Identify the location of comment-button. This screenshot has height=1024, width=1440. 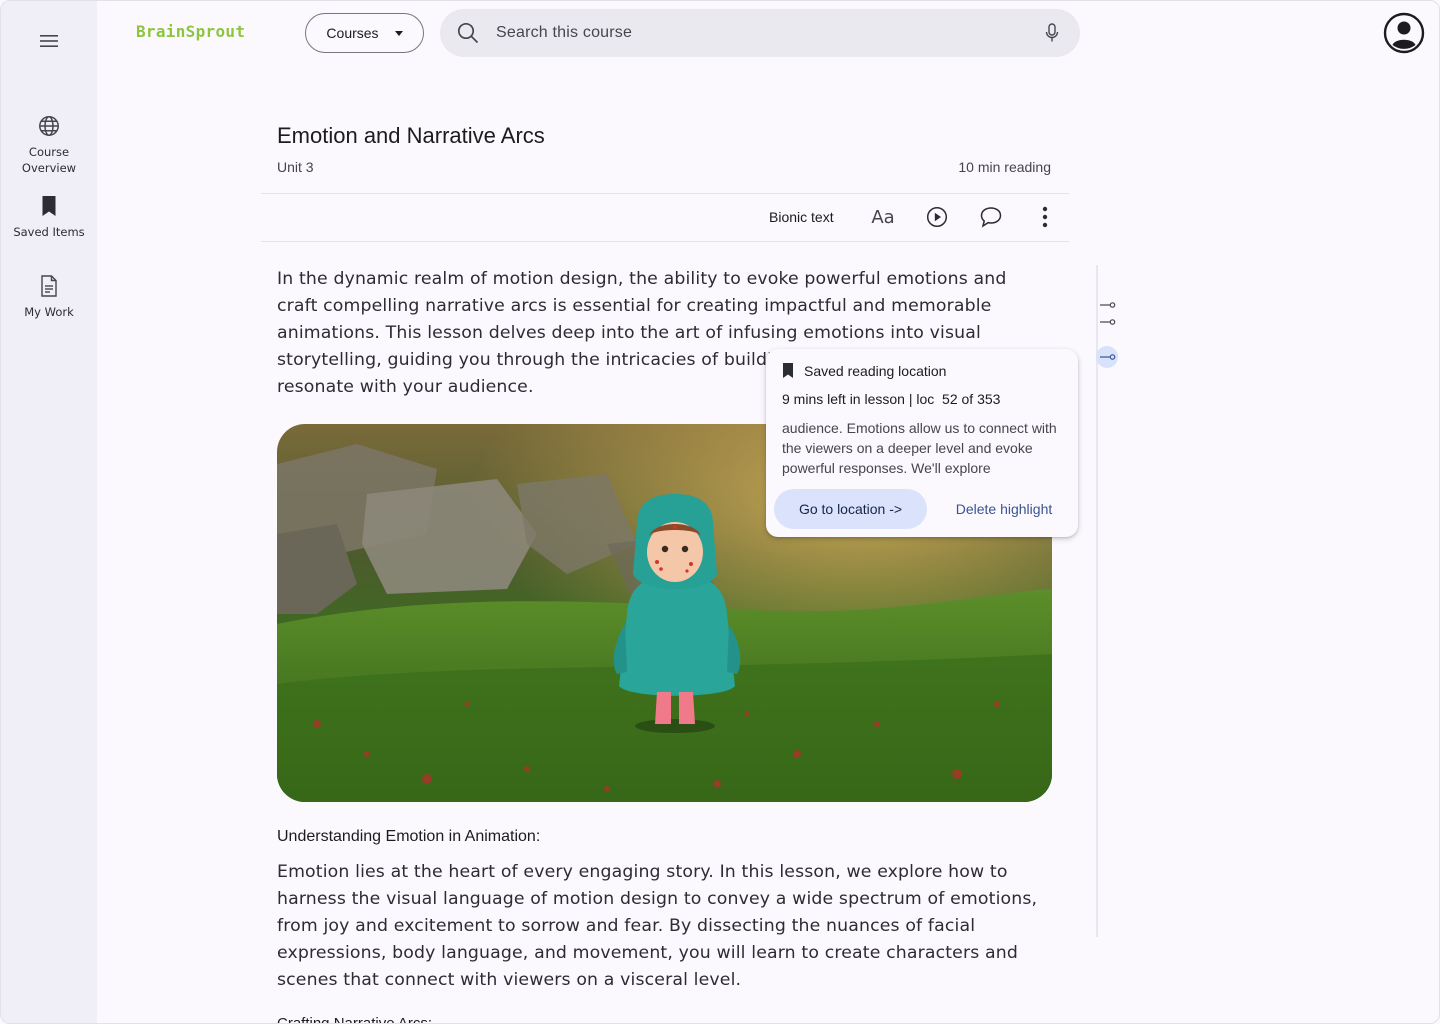
(991, 217).